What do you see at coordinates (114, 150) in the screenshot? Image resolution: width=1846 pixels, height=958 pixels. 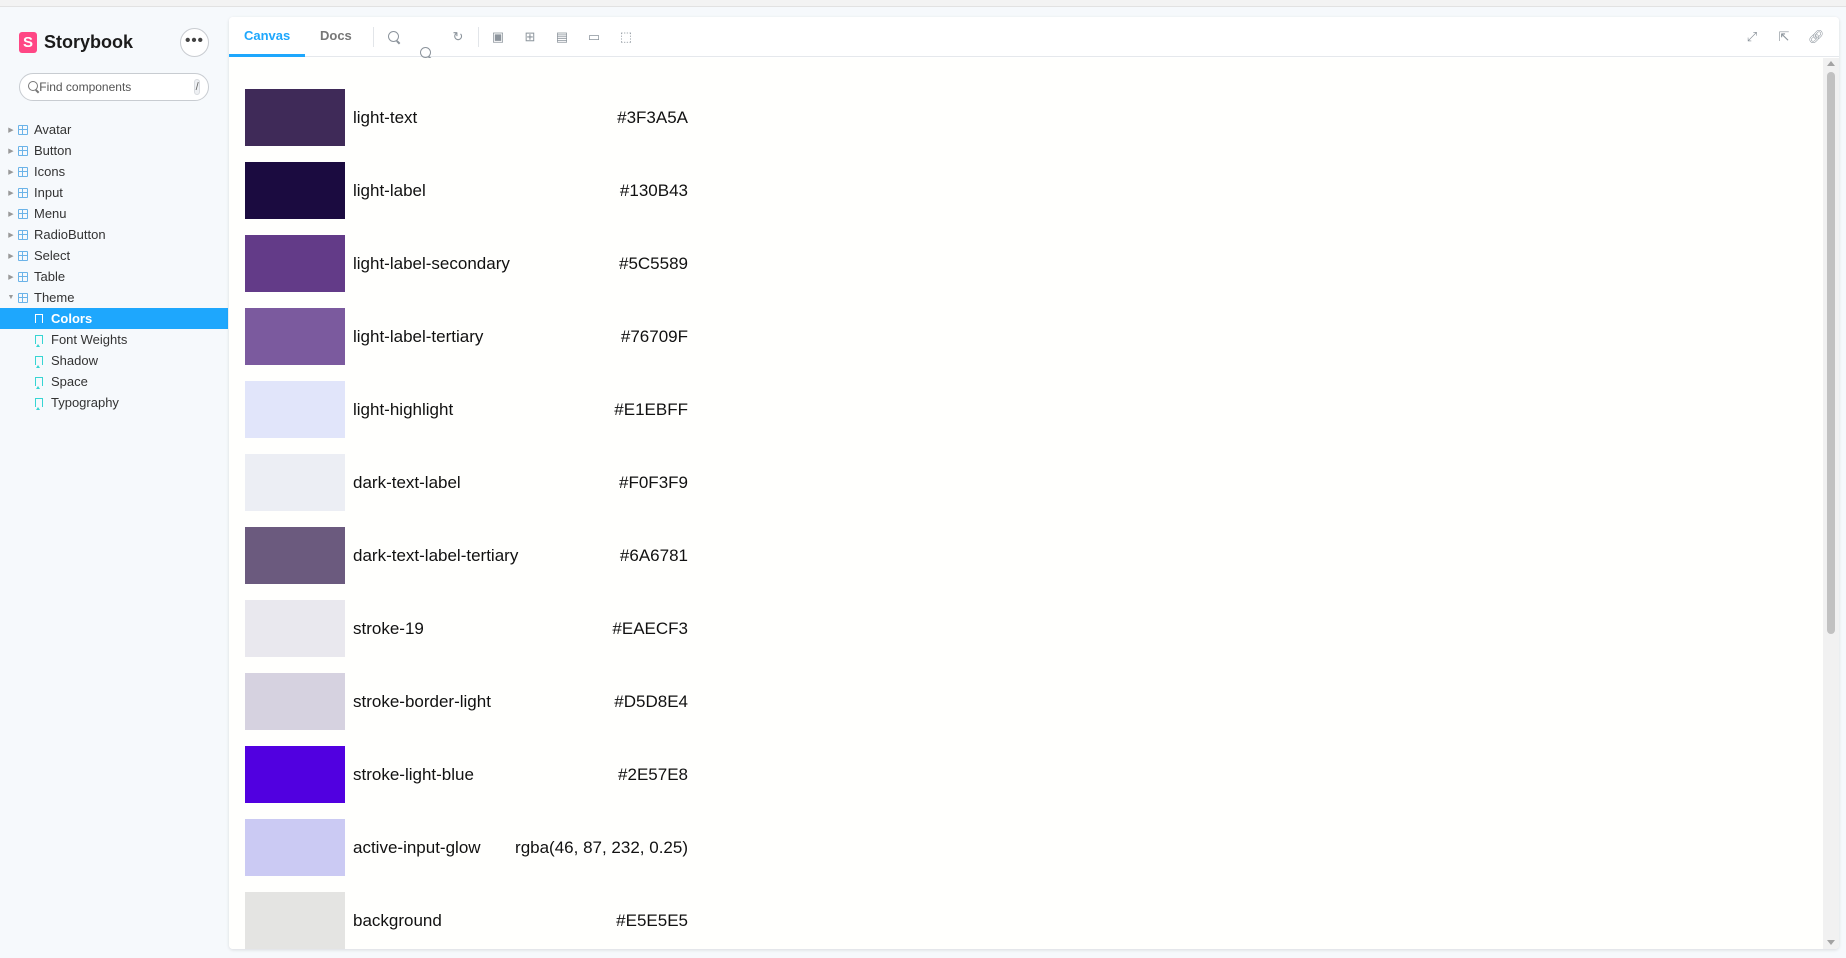 I see `tree-item-button: ▶ Button` at bounding box center [114, 150].